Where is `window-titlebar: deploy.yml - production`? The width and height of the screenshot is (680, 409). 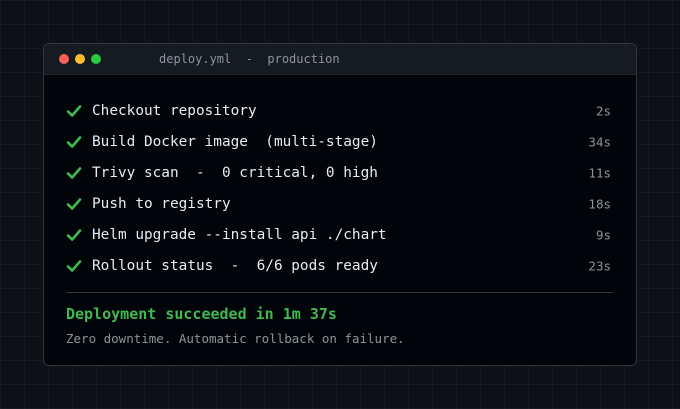 window-titlebar: deploy.yml - production is located at coordinates (340, 59).